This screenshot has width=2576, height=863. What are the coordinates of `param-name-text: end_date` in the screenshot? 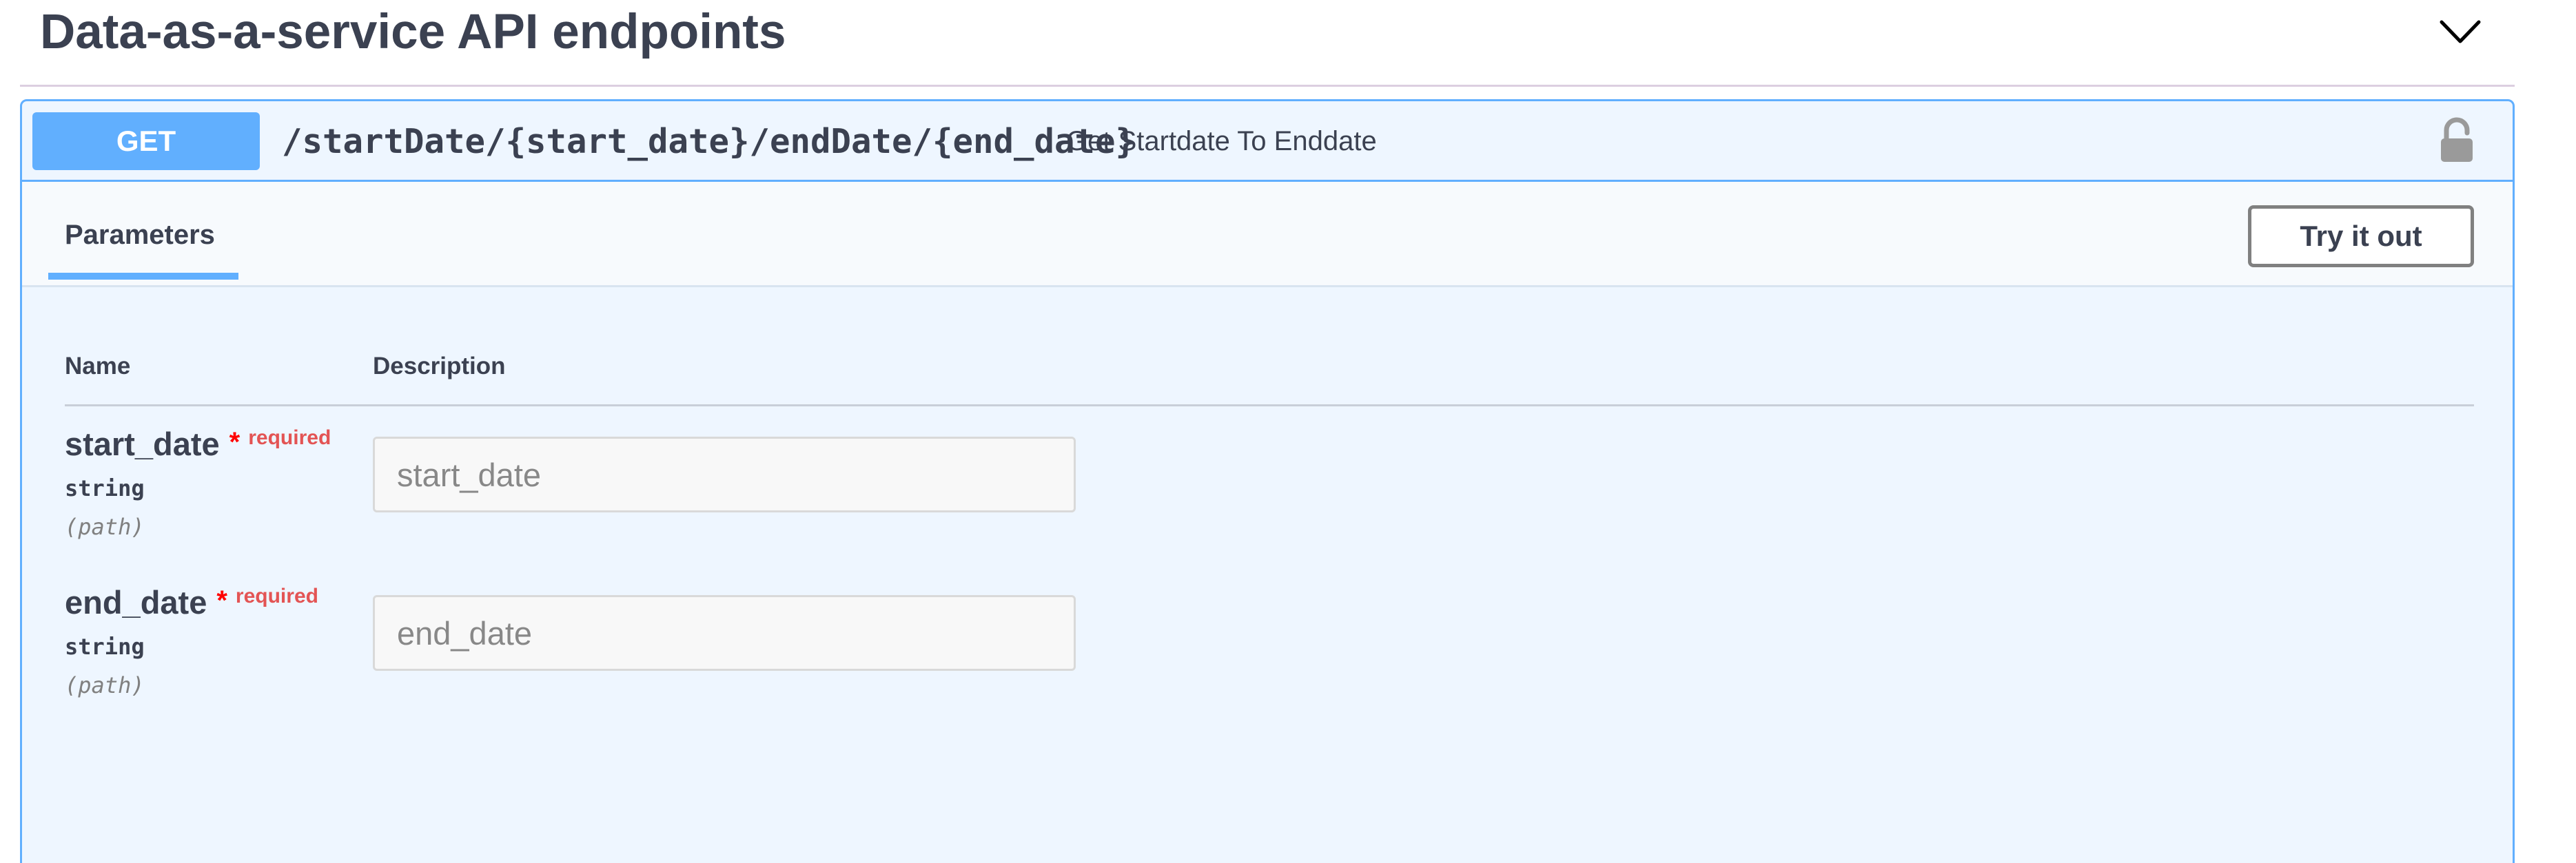 It's located at (136, 602).